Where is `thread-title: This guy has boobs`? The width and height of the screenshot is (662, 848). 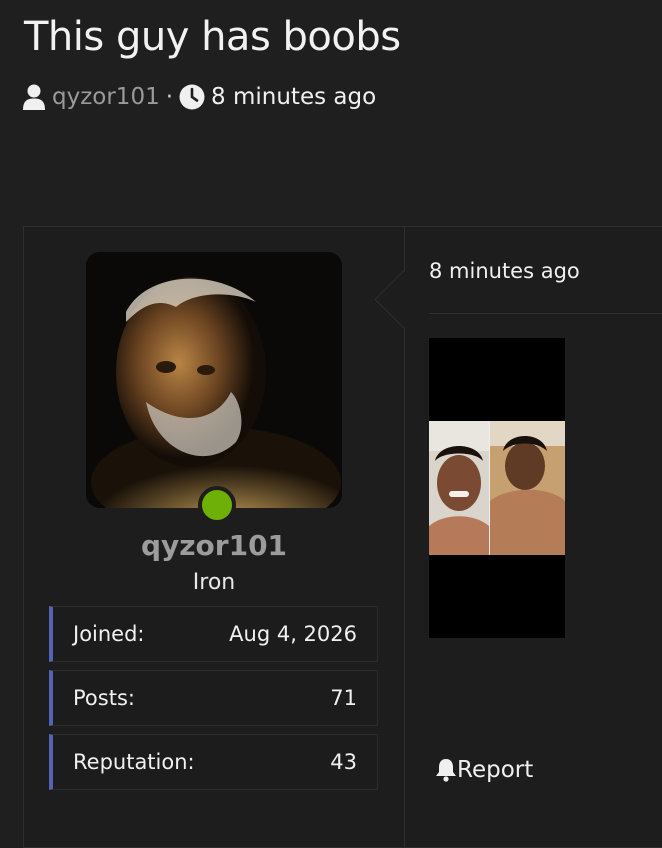 thread-title: This guy has boobs is located at coordinates (212, 37).